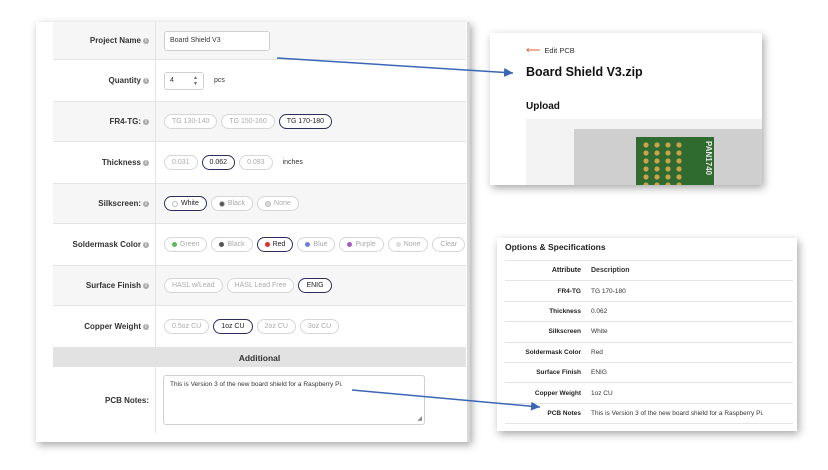 The image size is (828, 470). I want to click on spec-row: Copper Weight 1oz CU, so click(649, 393).